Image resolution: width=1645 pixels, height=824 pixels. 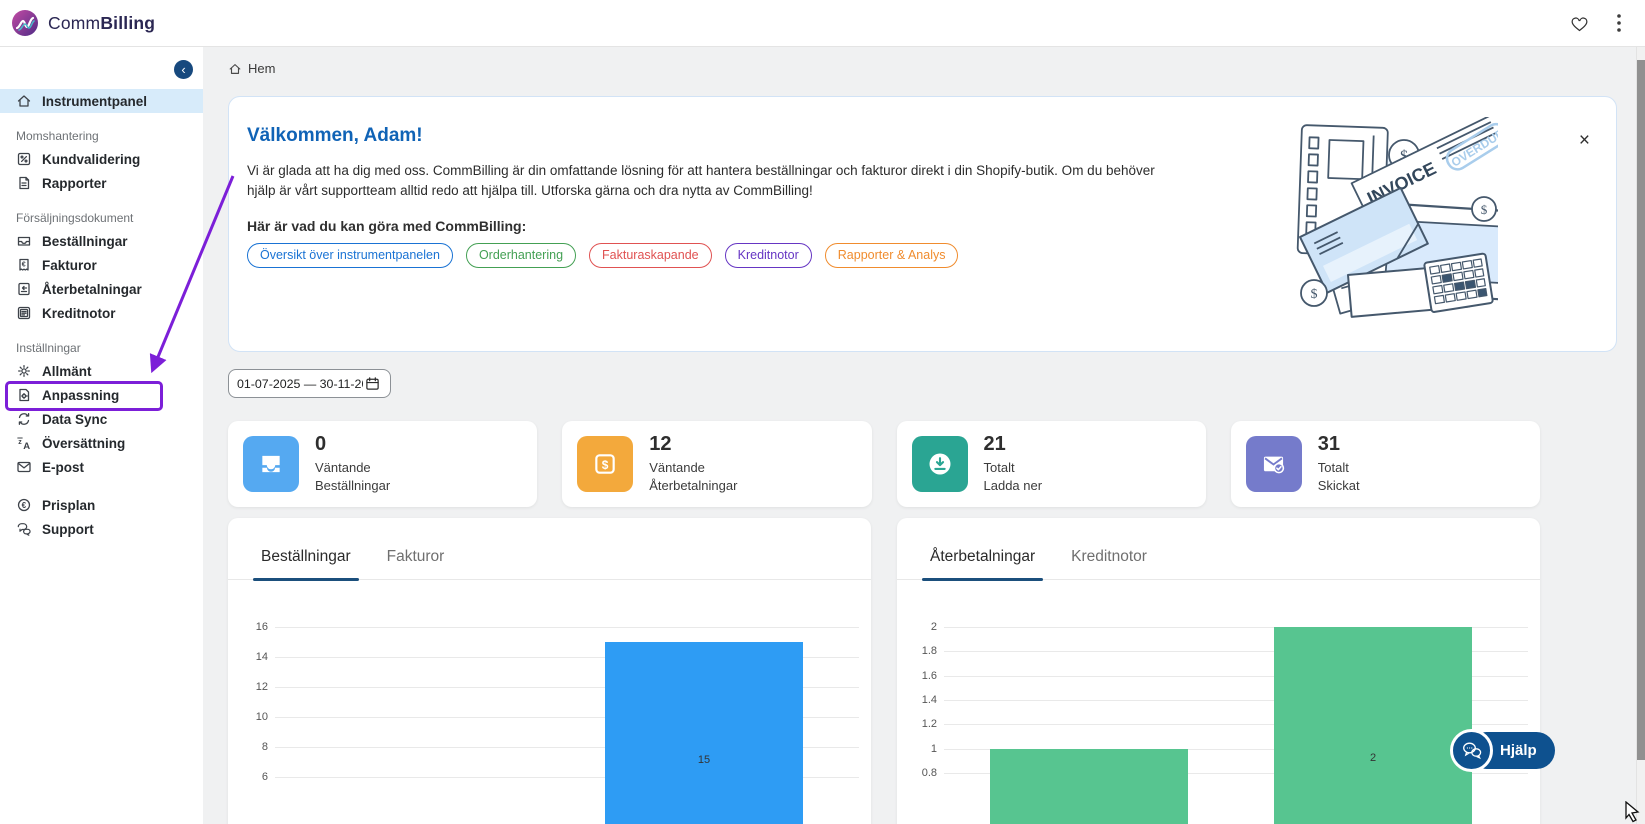 I want to click on invoices-illustration: $ INVOICE INVOICE OVERDUE, so click(x=1397, y=217).